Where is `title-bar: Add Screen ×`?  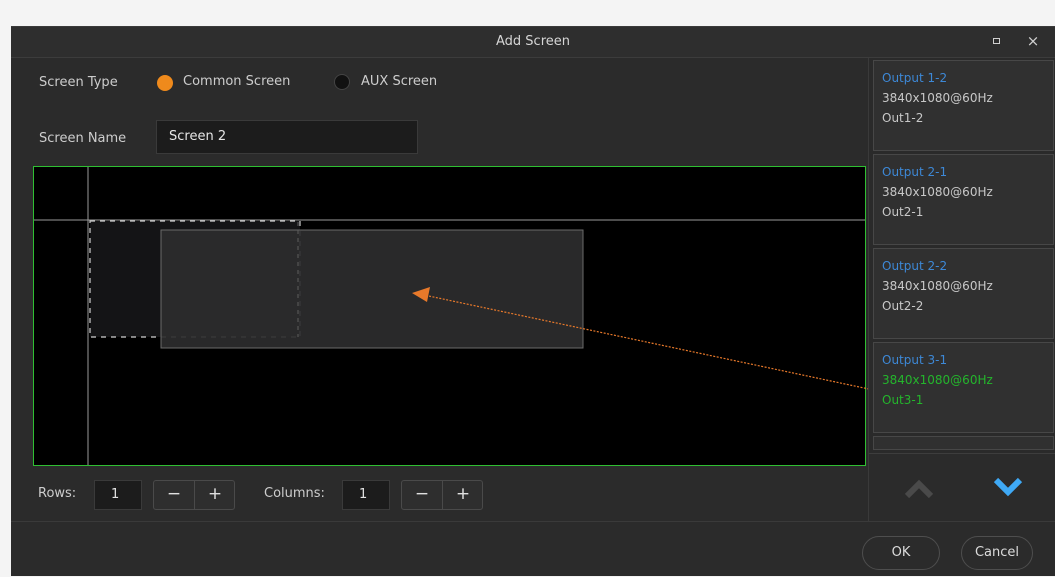 title-bar: Add Screen × is located at coordinates (533, 42).